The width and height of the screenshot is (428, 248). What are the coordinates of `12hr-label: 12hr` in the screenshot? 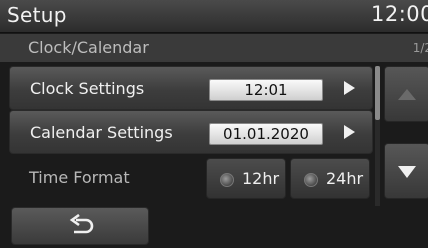 It's located at (261, 178).